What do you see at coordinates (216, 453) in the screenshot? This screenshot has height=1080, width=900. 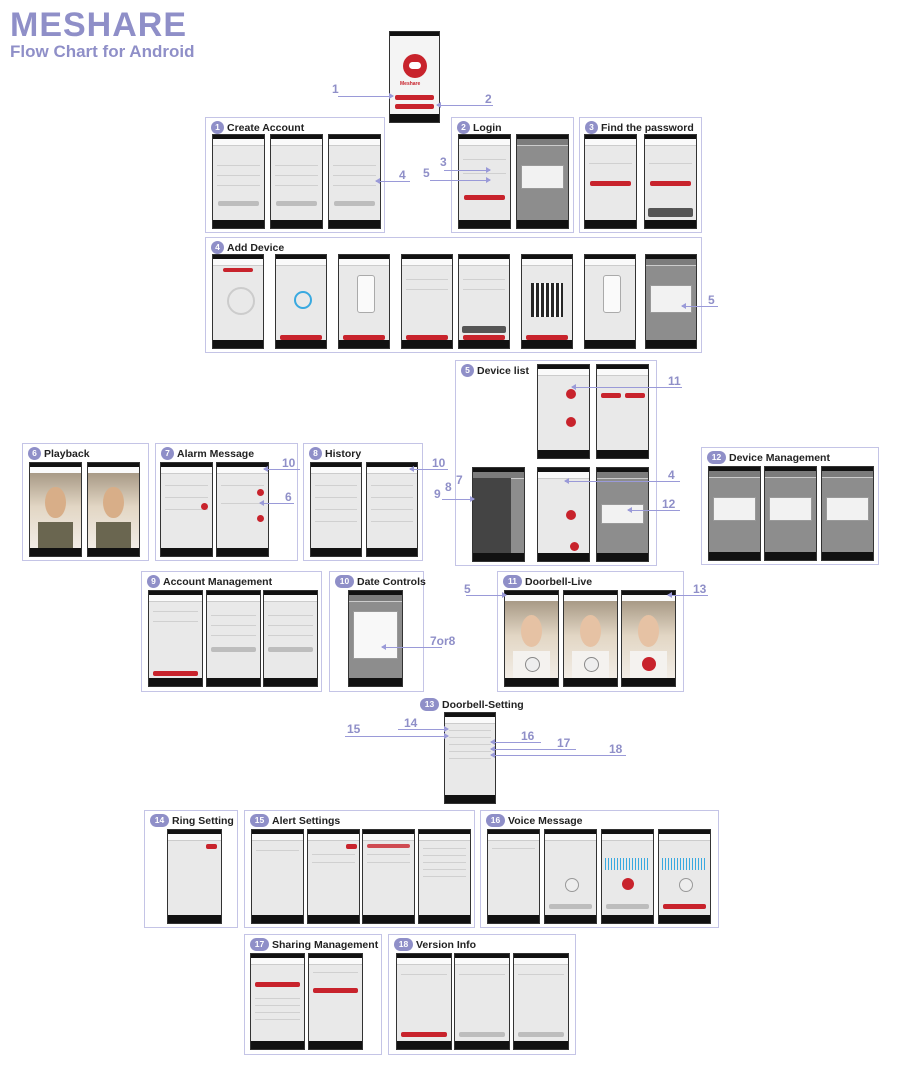 I see `section-title: Alarm Message` at bounding box center [216, 453].